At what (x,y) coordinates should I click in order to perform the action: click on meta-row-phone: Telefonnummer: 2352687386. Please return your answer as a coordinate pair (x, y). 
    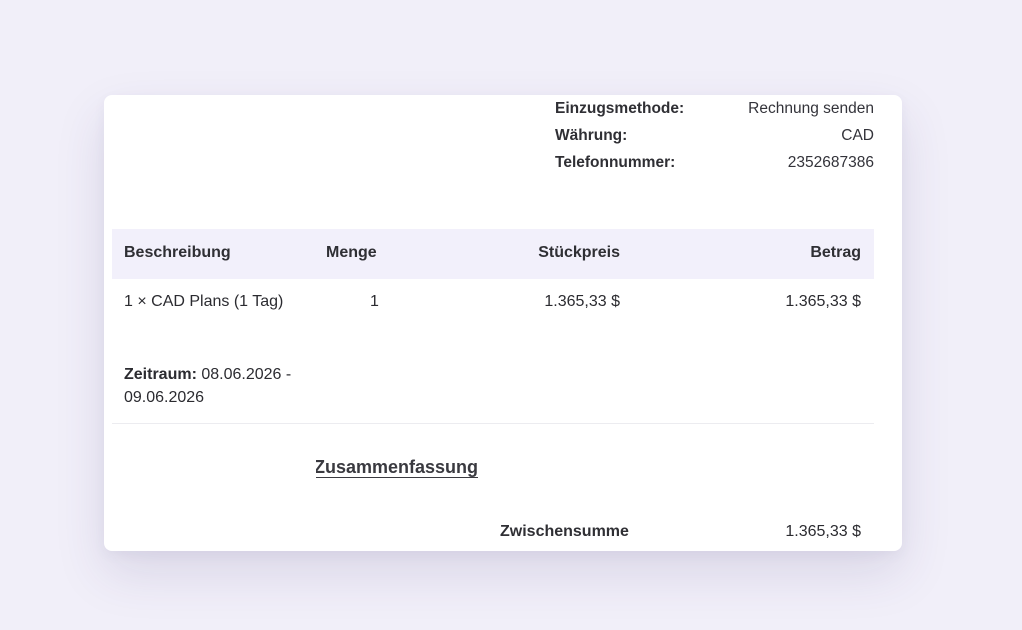
    Looking at the image, I should click on (714, 166).